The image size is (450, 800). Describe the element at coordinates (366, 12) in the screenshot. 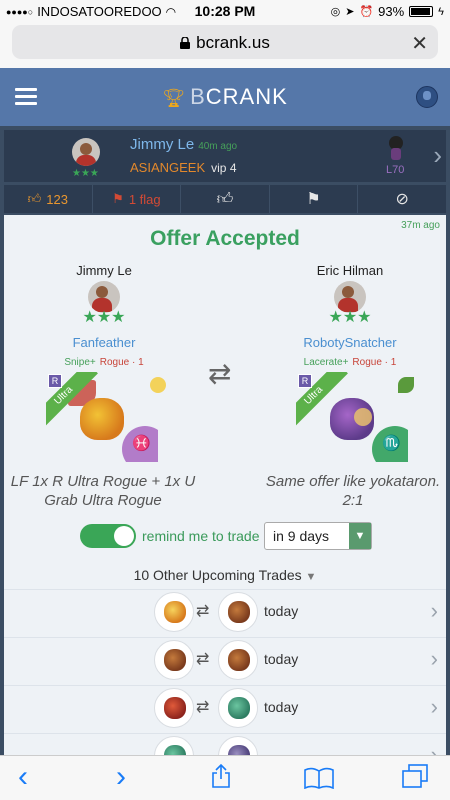

I see `alarm-icon: ⏰` at that location.